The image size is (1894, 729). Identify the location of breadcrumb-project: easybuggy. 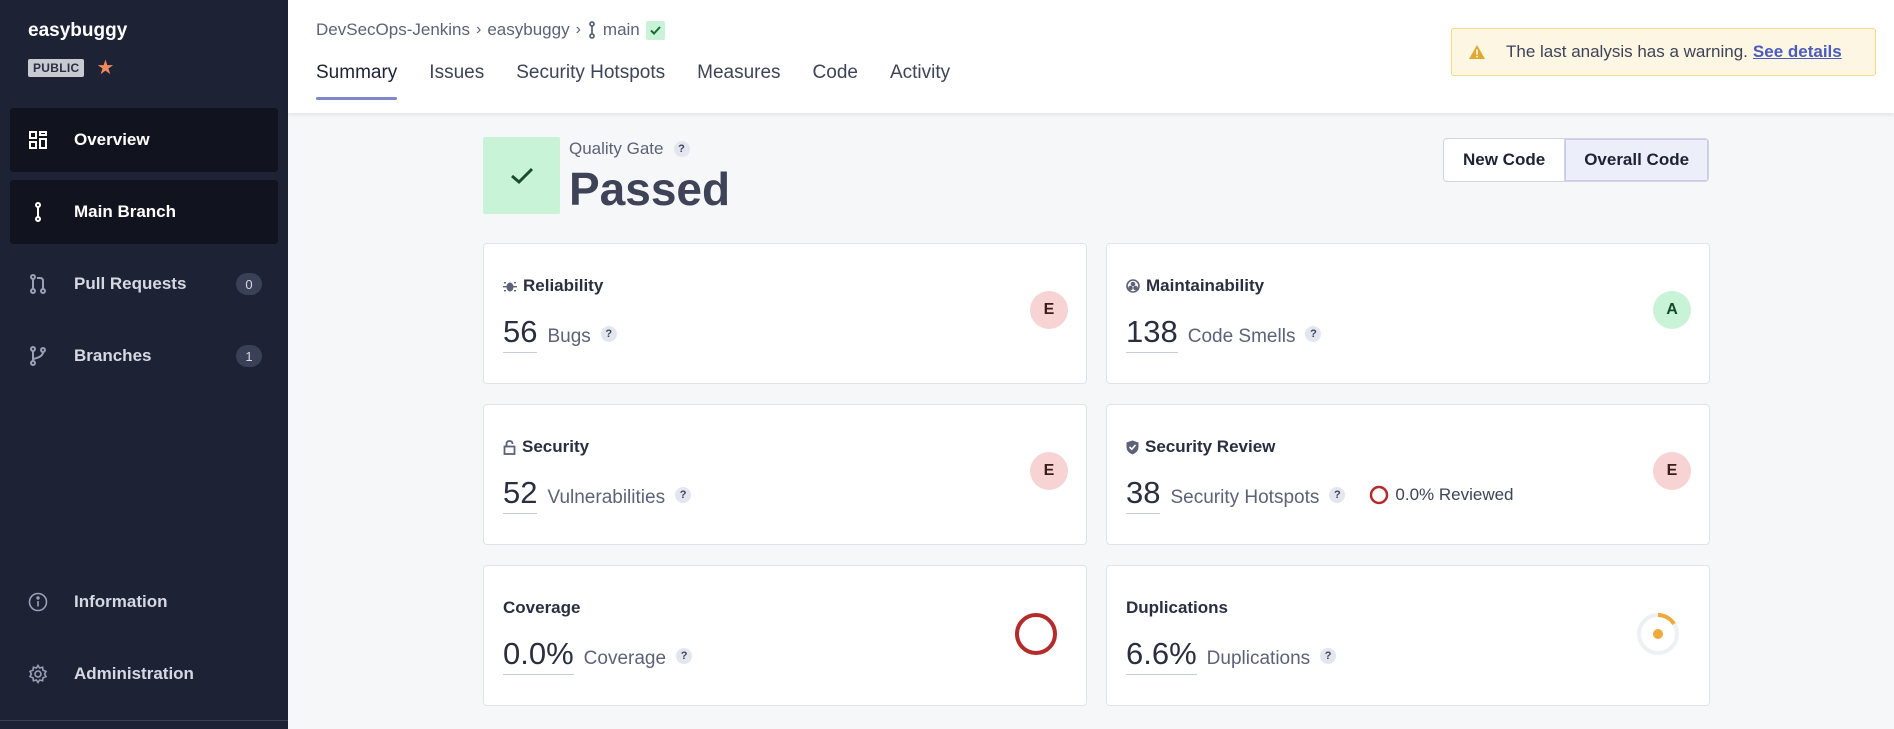
(528, 30).